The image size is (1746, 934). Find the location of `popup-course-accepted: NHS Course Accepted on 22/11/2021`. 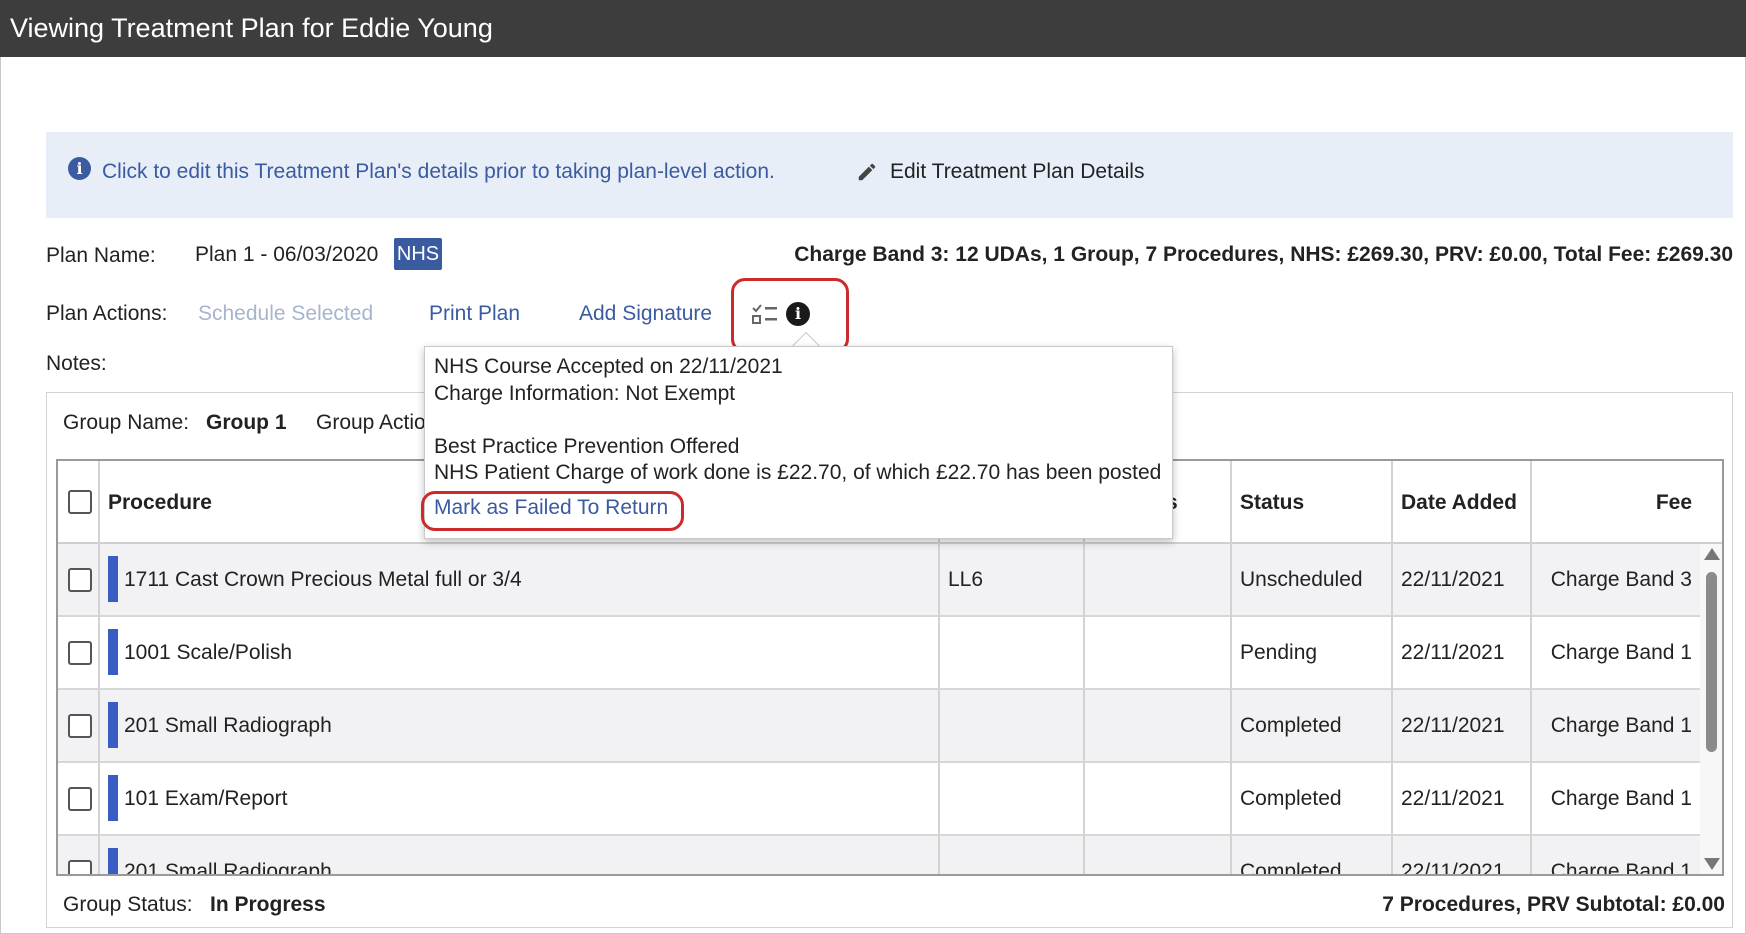

popup-course-accepted: NHS Course Accepted on 22/11/2021 is located at coordinates (608, 366).